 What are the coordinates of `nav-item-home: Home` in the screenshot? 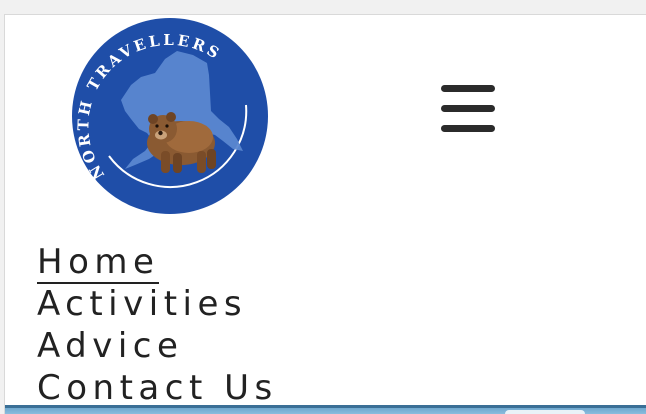 It's located at (157, 262).